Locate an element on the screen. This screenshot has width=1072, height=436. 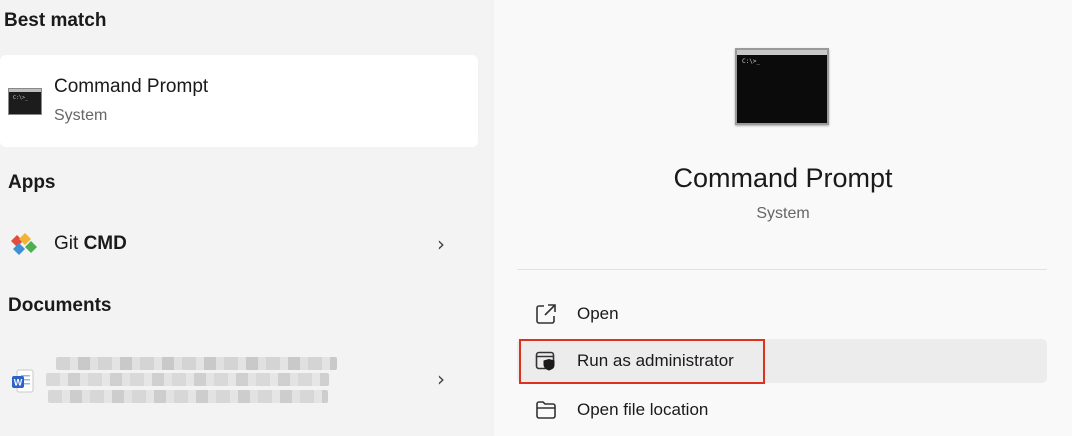
apps-heading: Apps is located at coordinates (32, 182).